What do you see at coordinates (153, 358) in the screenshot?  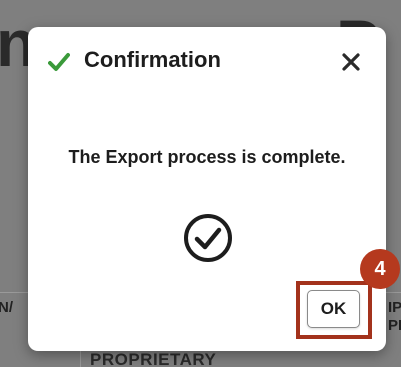 I see `background-table-cell-proprietary: PROPRIETARY` at bounding box center [153, 358].